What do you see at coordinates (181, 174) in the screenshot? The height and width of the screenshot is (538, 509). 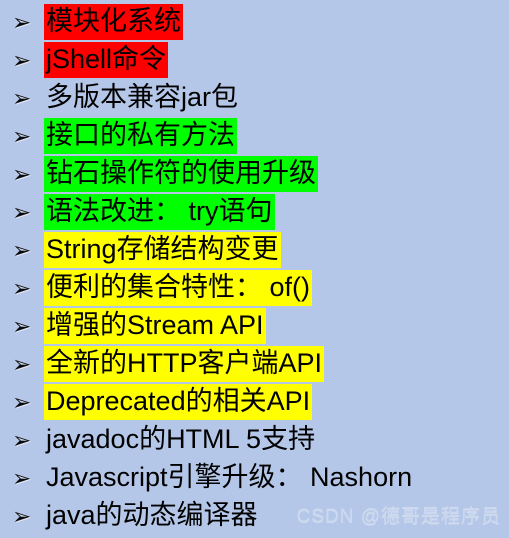 I see `list-item-label: 钻石操作符的使用升级` at bounding box center [181, 174].